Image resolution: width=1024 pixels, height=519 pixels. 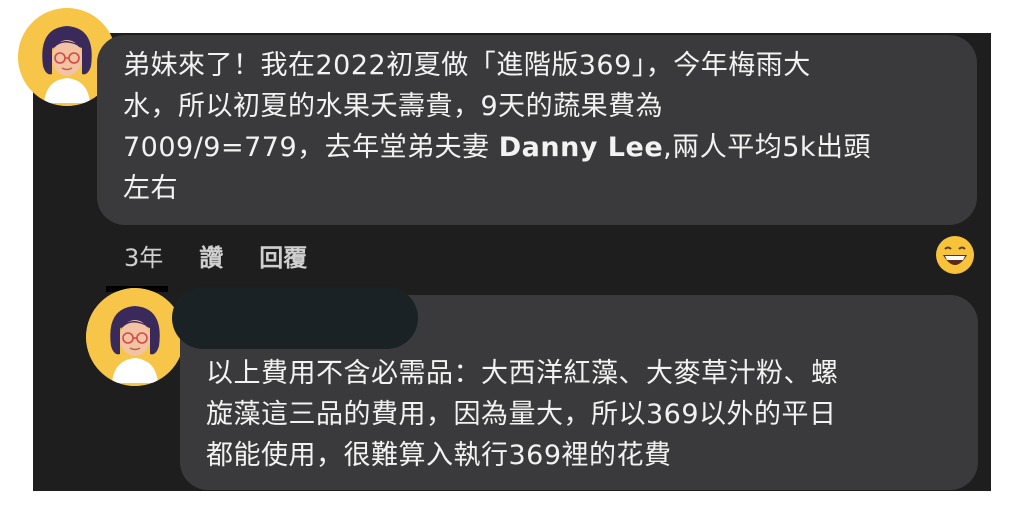 What do you see at coordinates (295, 318) in the screenshot?
I see `redacted-username` at bounding box center [295, 318].